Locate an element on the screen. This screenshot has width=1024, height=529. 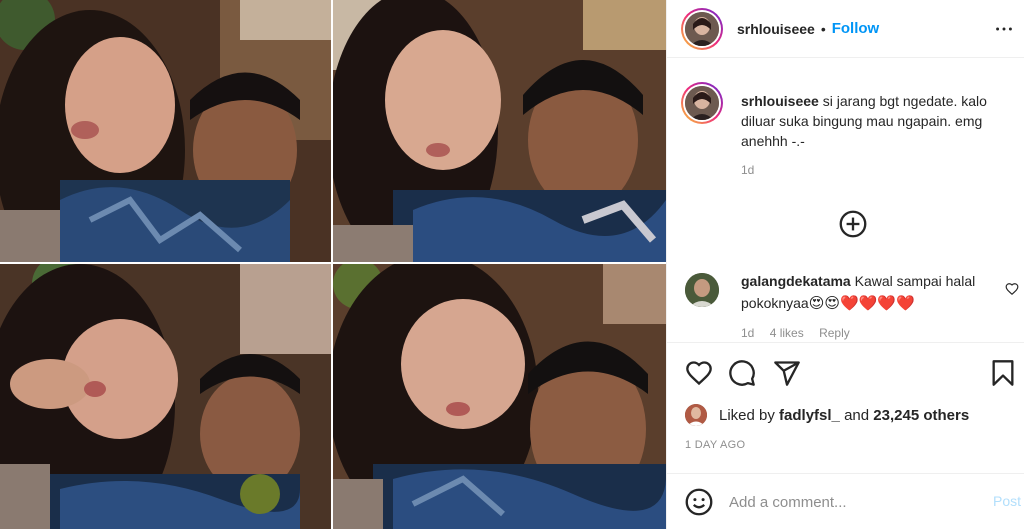
heart-outline-icon is located at coordinates (699, 373).